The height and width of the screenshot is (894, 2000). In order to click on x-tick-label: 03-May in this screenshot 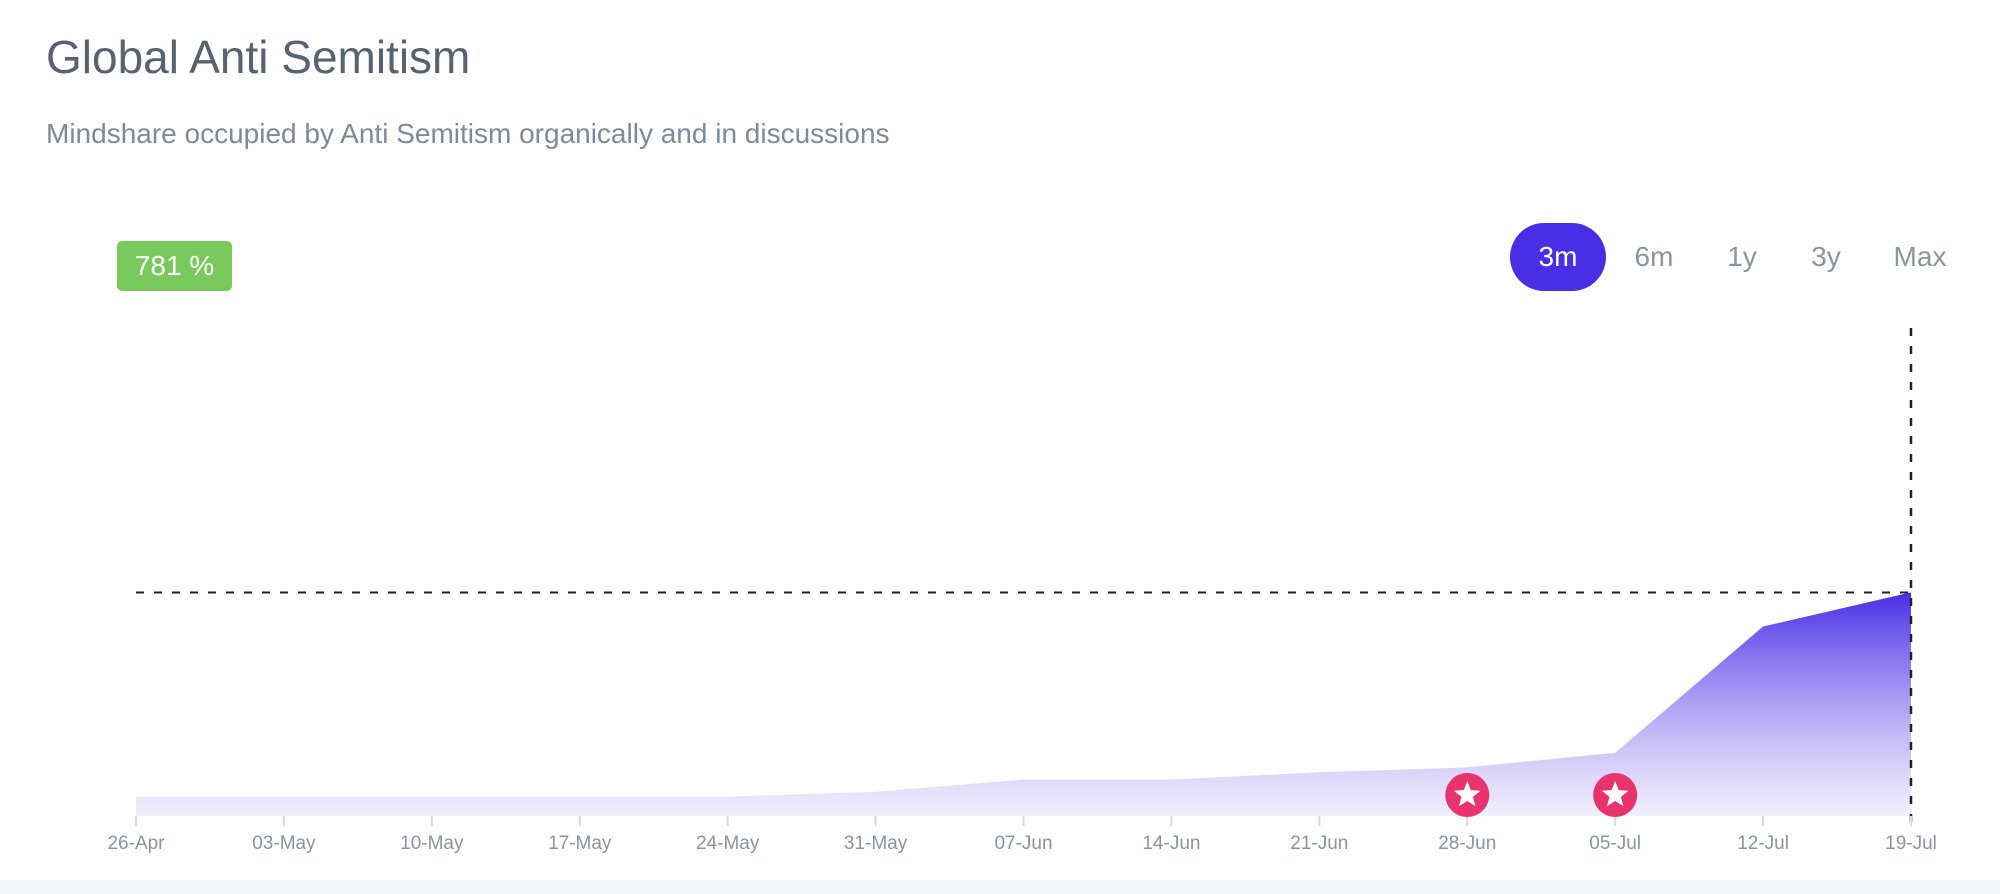, I will do `click(284, 843)`.